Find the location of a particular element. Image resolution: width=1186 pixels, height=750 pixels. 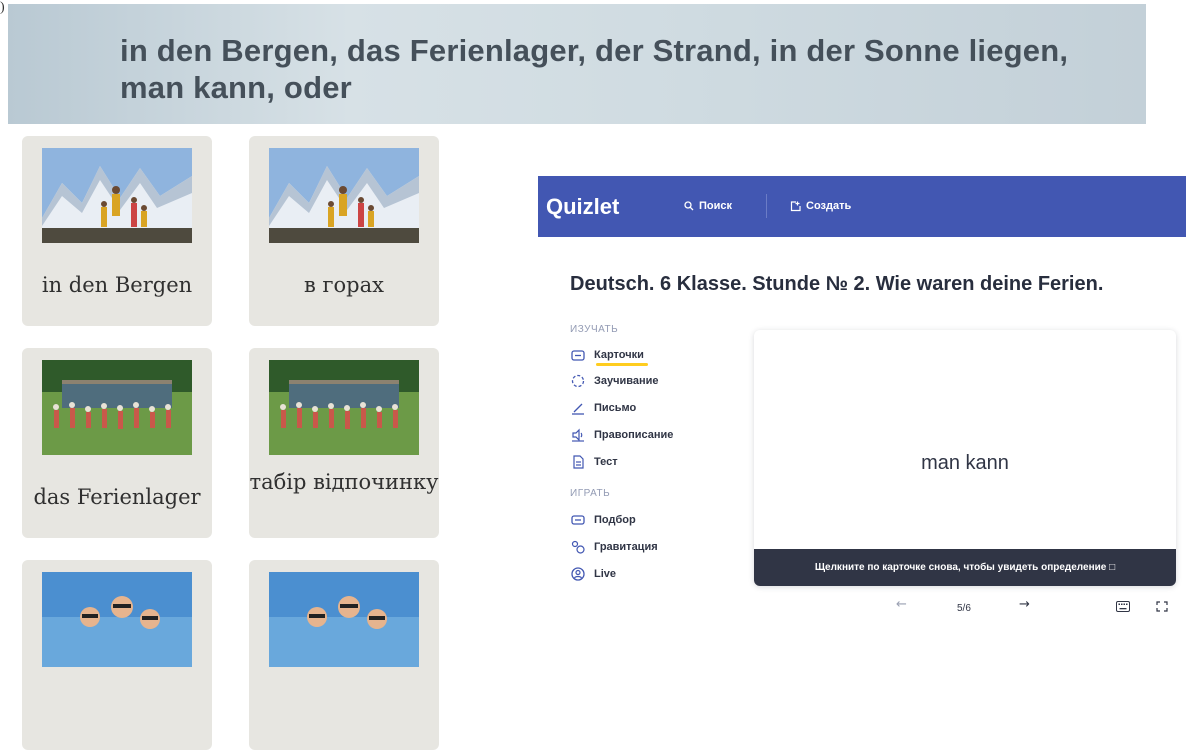

page-fragment: ) is located at coordinates (2, 7).